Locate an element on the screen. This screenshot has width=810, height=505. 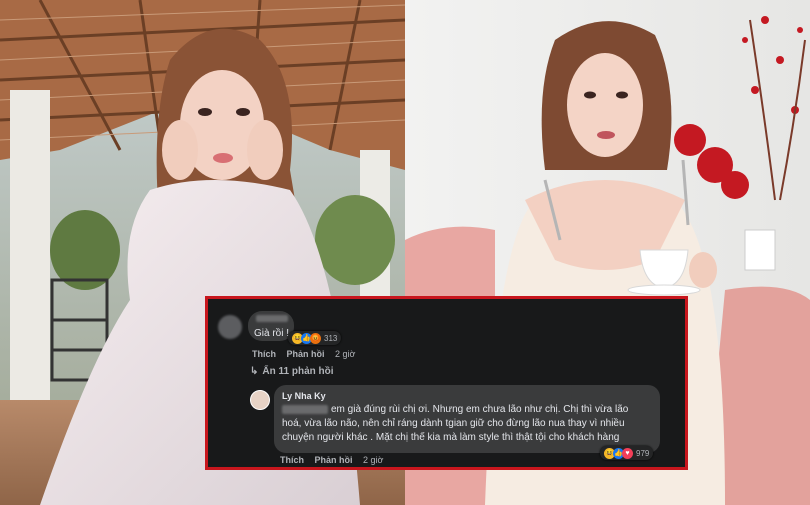
redacted-commenter-name is located at coordinates (272, 318).